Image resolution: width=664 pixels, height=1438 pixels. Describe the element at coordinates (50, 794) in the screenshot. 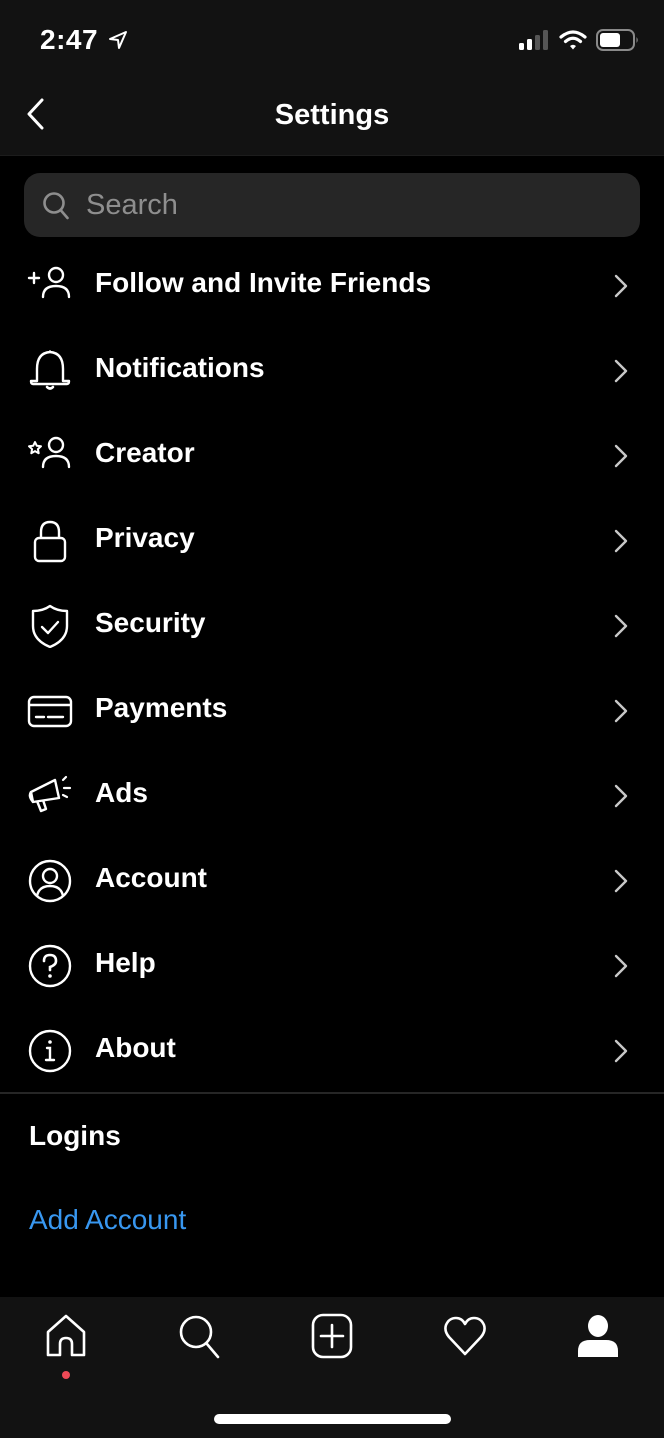

I see `megaphone-icon` at that location.